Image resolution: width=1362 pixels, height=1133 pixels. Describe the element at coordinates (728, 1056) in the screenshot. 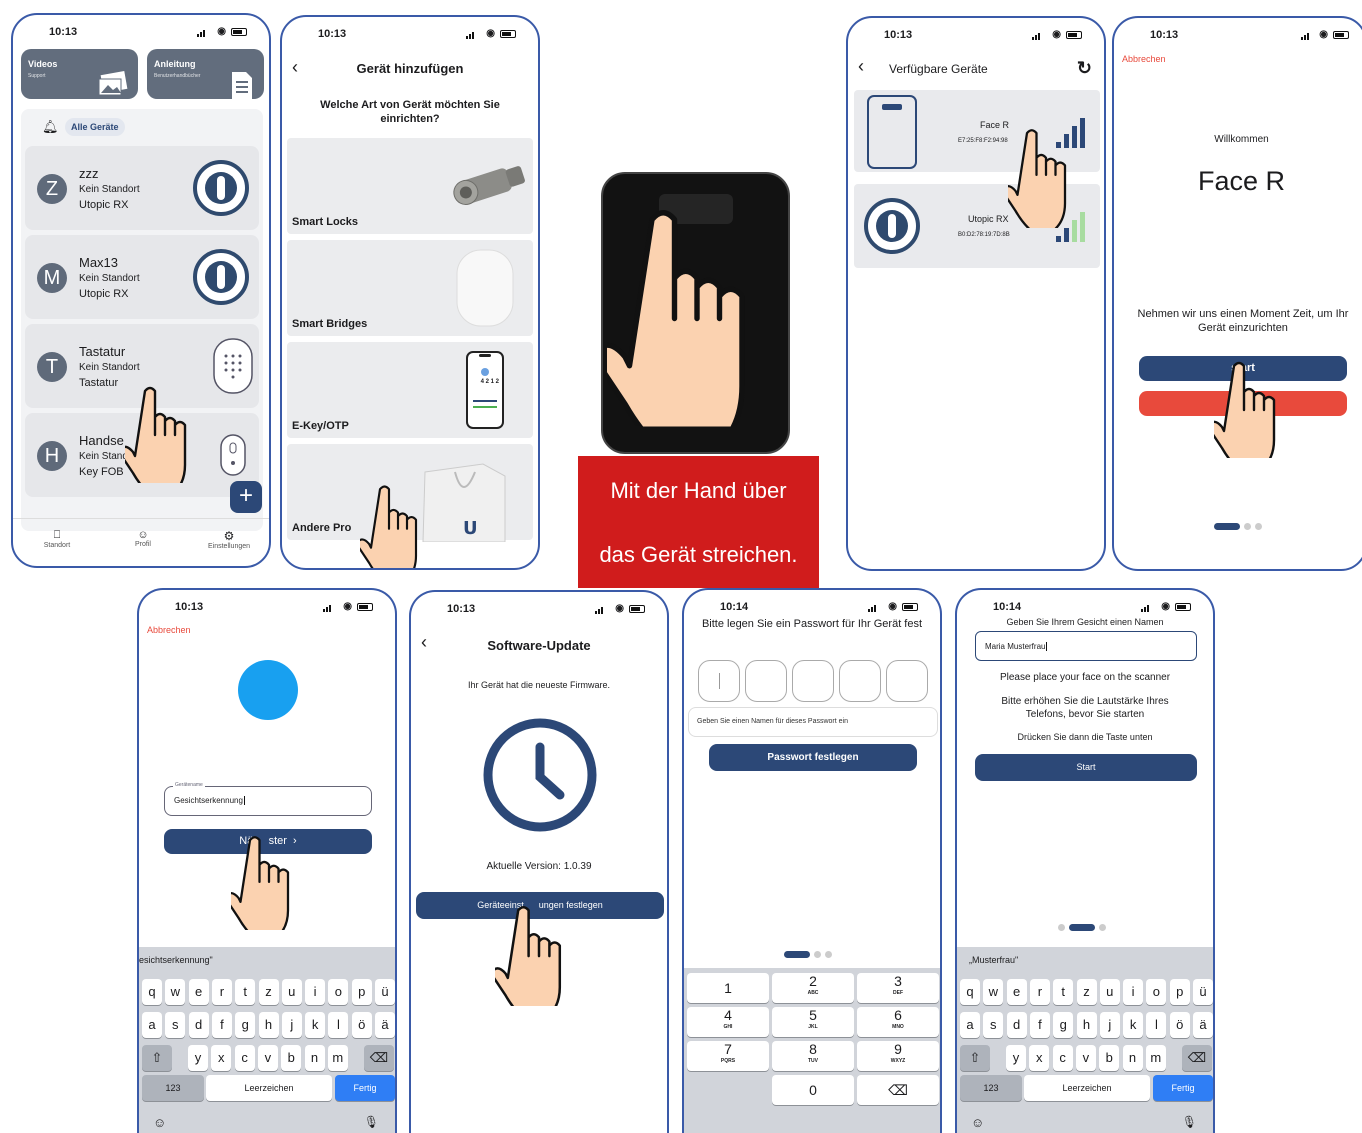

I see `numpad-key: 7 PQRS` at that location.